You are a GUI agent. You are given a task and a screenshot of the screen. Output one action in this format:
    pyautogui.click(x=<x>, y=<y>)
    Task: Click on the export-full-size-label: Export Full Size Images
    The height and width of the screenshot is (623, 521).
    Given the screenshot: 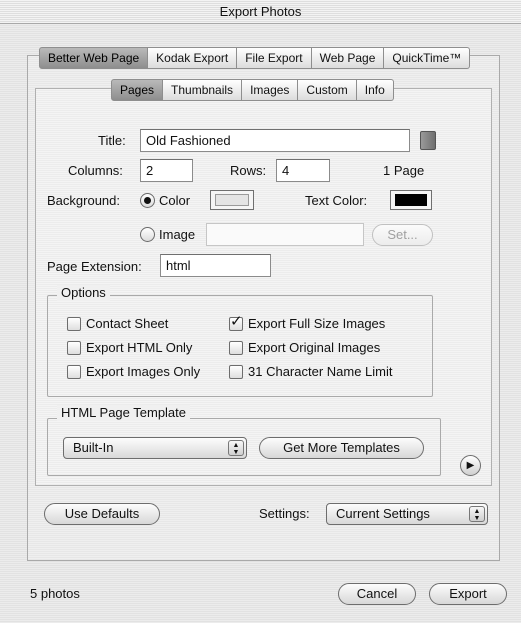 What is the action you would take?
    pyautogui.click(x=317, y=323)
    